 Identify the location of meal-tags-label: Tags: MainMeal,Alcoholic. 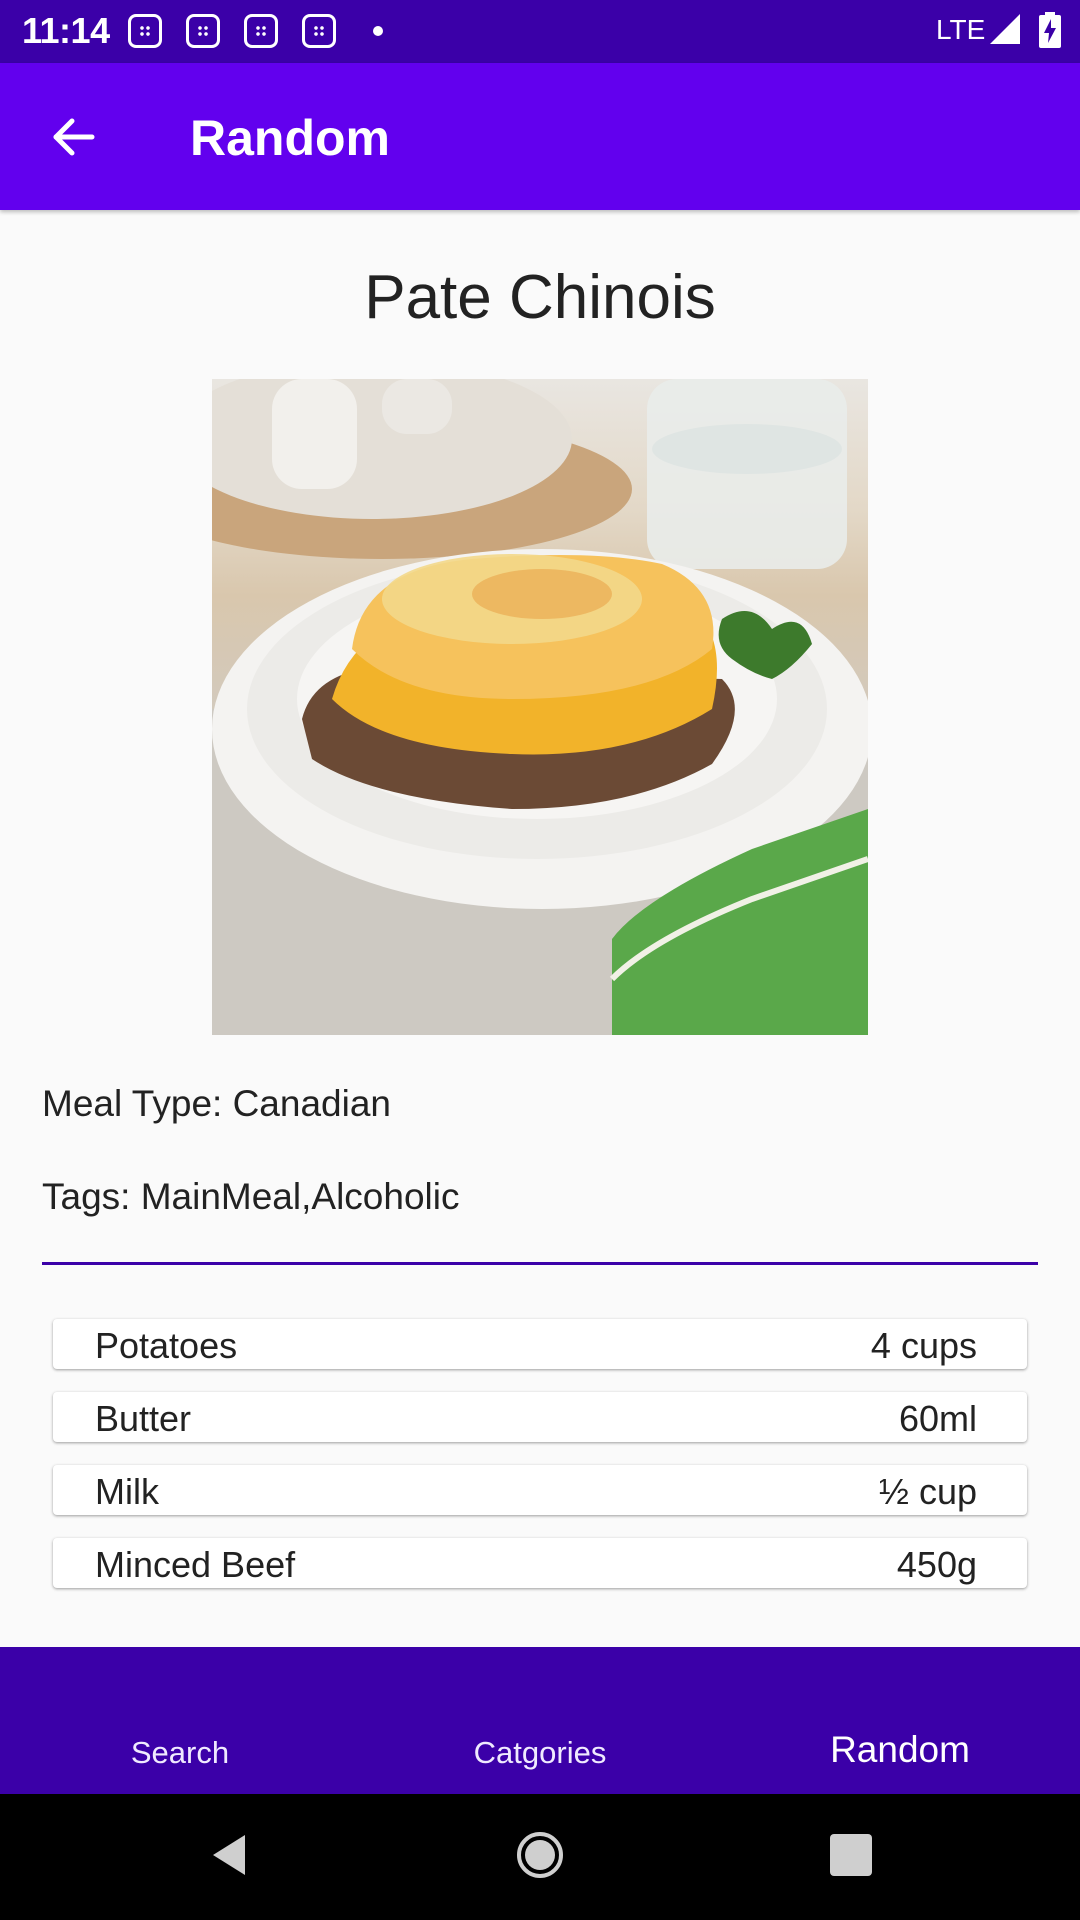
(251, 1196).